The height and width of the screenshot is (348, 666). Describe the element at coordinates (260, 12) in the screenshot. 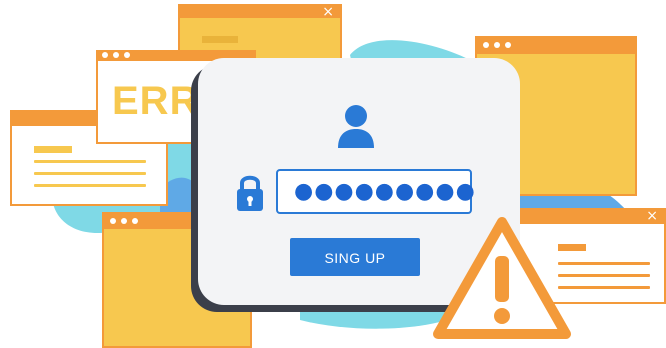

I see `window-titlebar: ×` at that location.